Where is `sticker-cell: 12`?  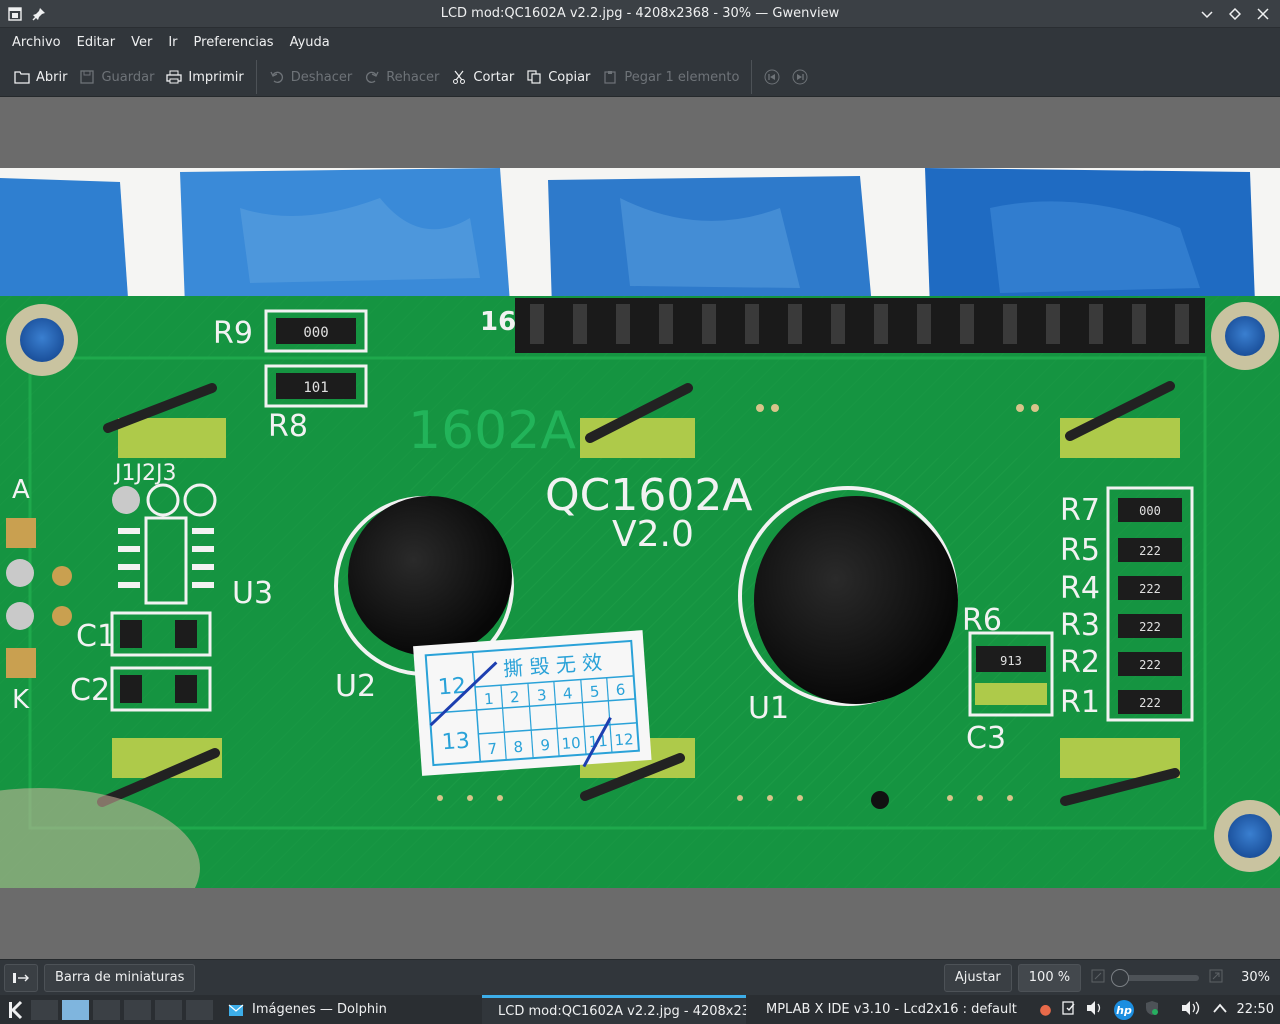
sticker-cell: 12 is located at coordinates (624, 739).